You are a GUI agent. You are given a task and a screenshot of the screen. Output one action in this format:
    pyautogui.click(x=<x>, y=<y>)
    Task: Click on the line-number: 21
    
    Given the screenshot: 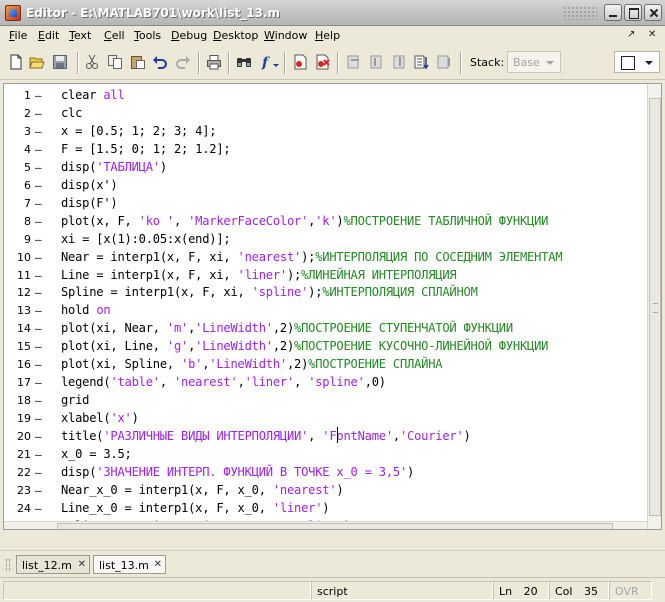 What is the action you would take?
    pyautogui.click(x=17, y=454)
    